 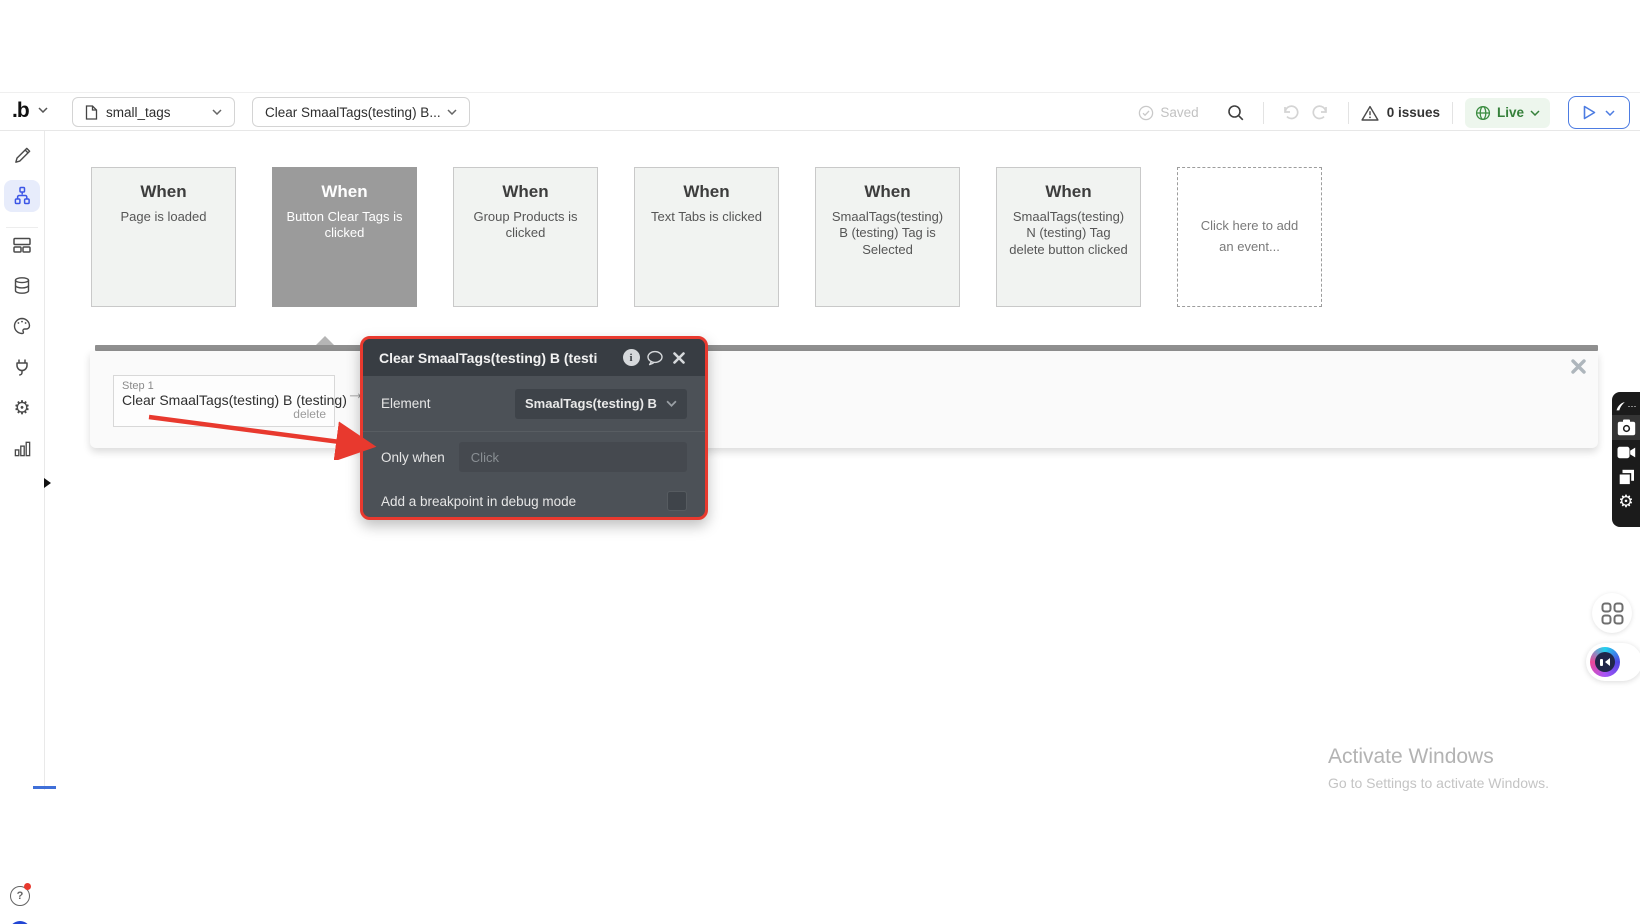 I want to click on popup-close-button, so click(x=679, y=358).